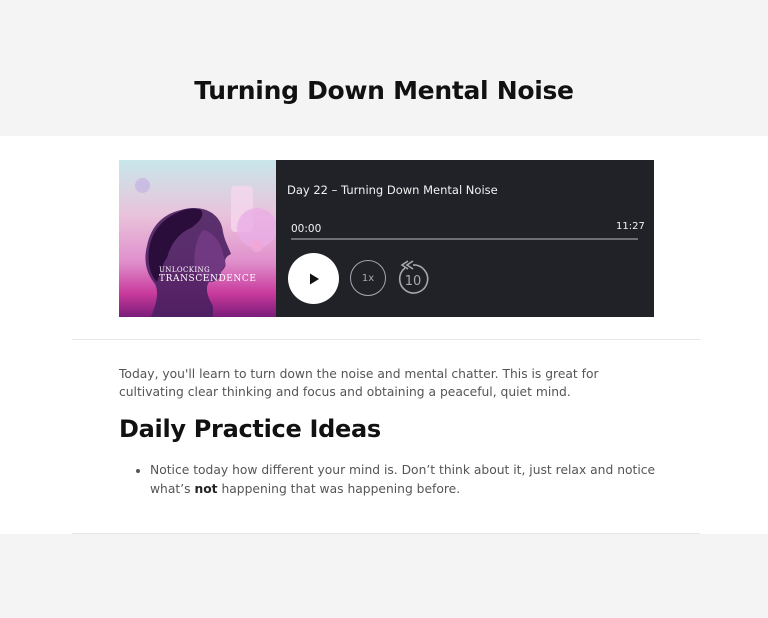 The image size is (768, 618). I want to click on play-icon, so click(314, 278).